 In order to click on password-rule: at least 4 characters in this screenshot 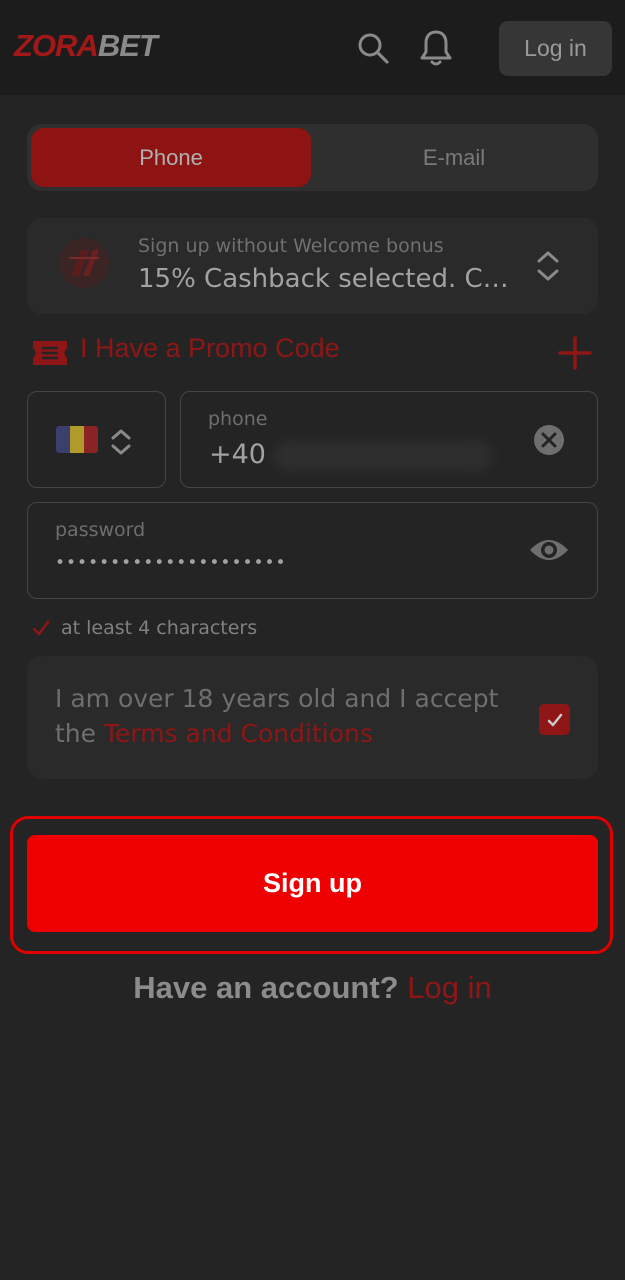, I will do `click(144, 628)`.